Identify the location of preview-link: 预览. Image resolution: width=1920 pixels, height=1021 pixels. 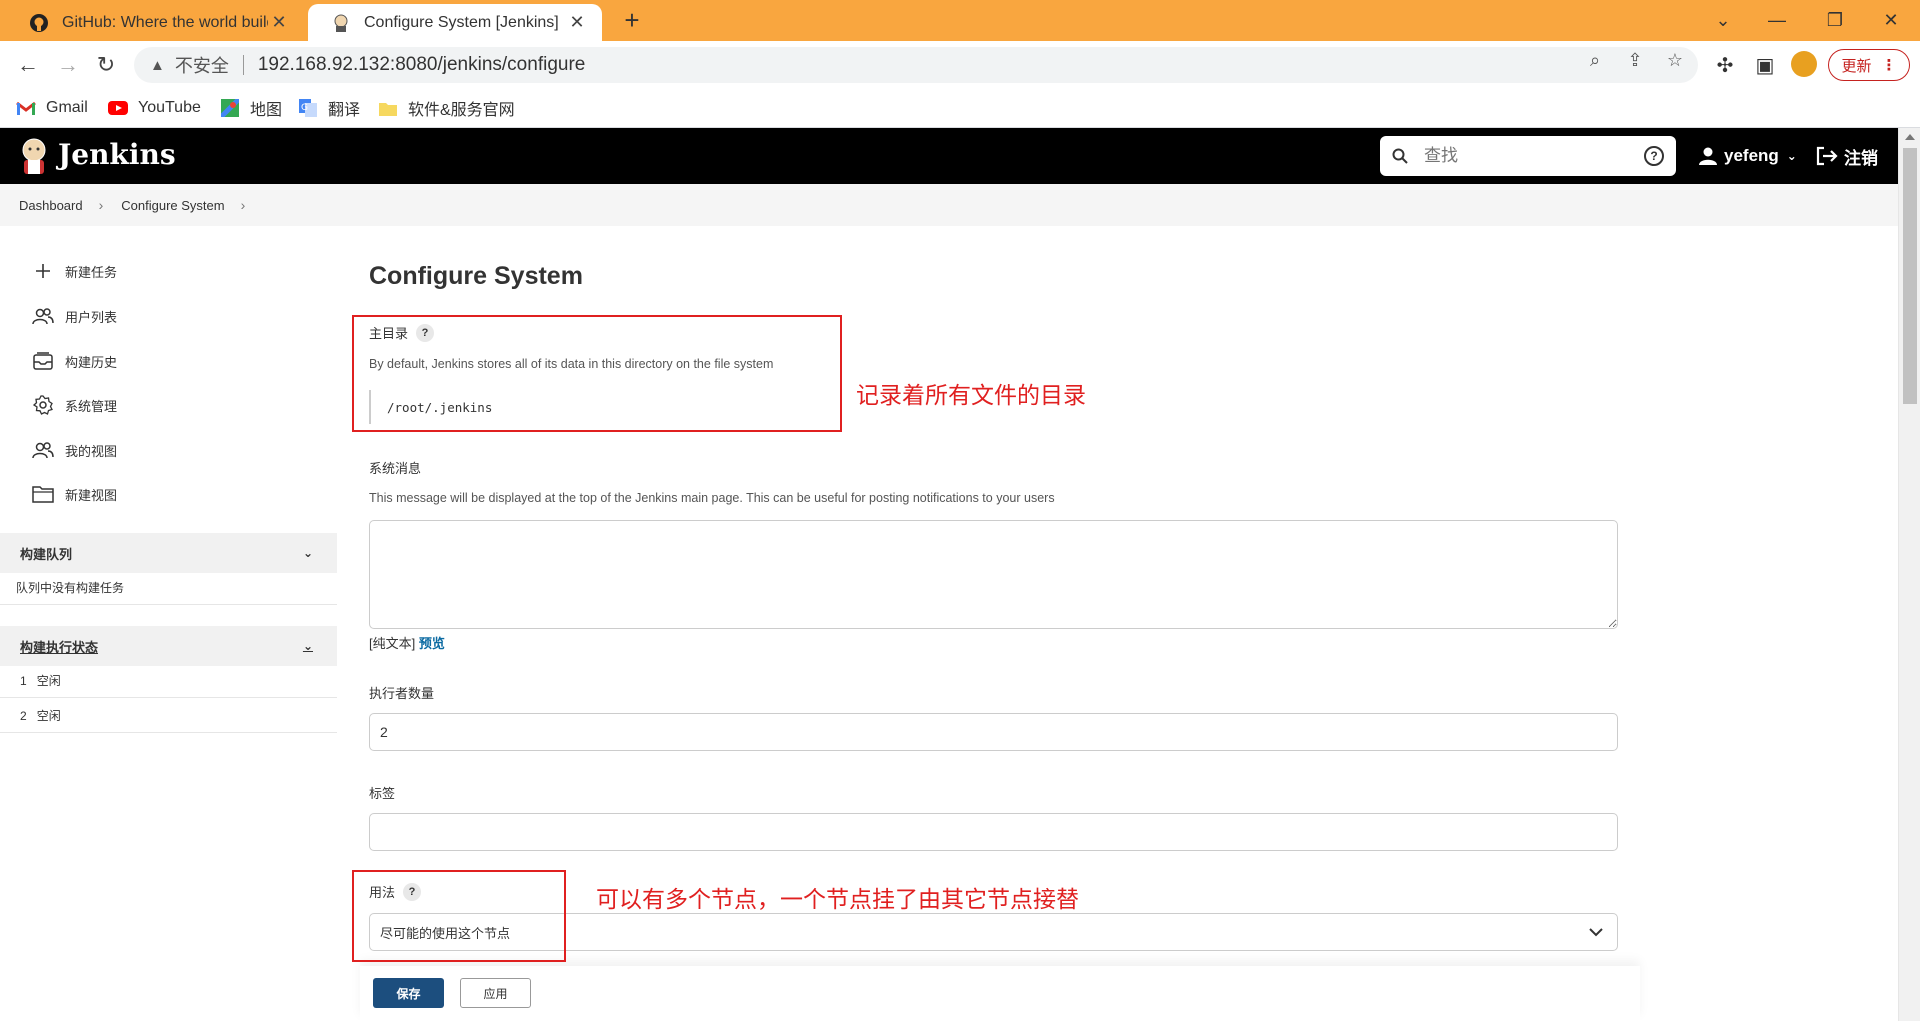
(432, 643).